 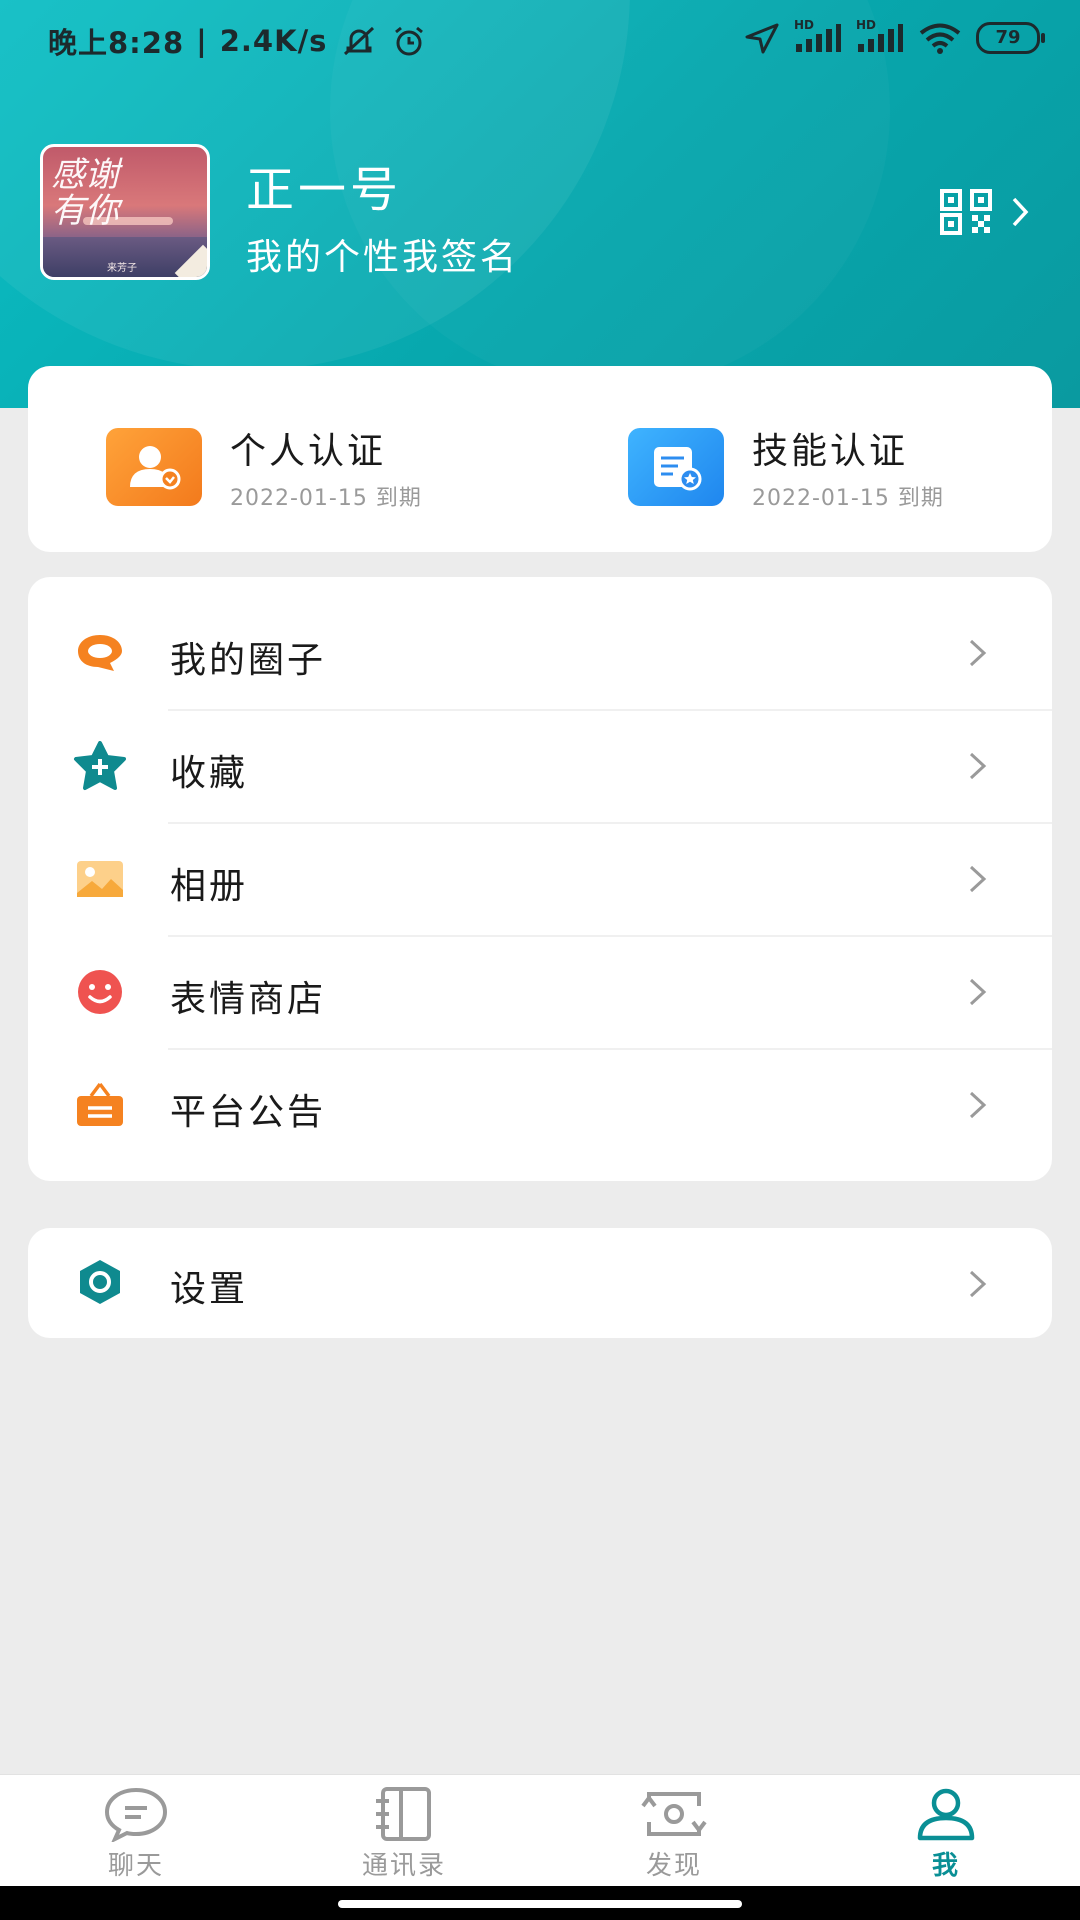 I want to click on status-net-speed: 2.4K/s, so click(x=273, y=41).